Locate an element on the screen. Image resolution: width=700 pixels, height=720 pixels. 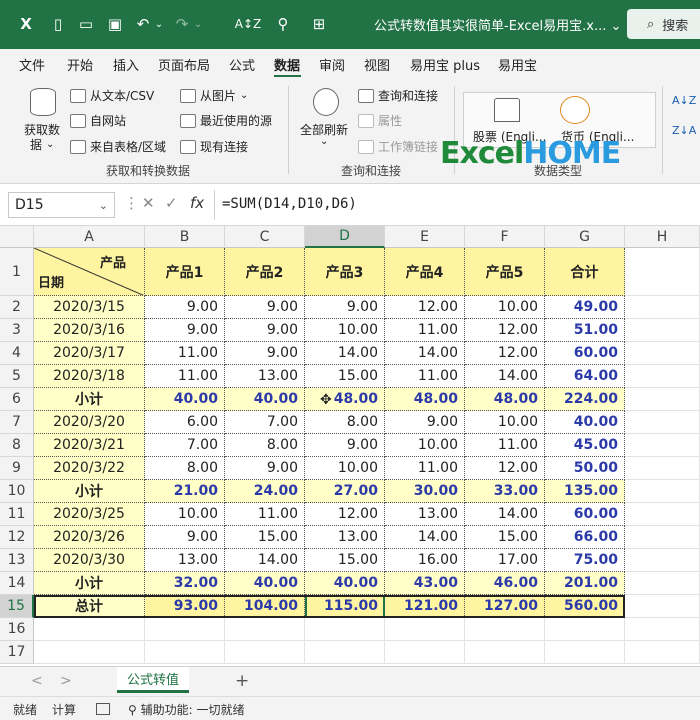
row-header-17: 17 is located at coordinates (17, 652).